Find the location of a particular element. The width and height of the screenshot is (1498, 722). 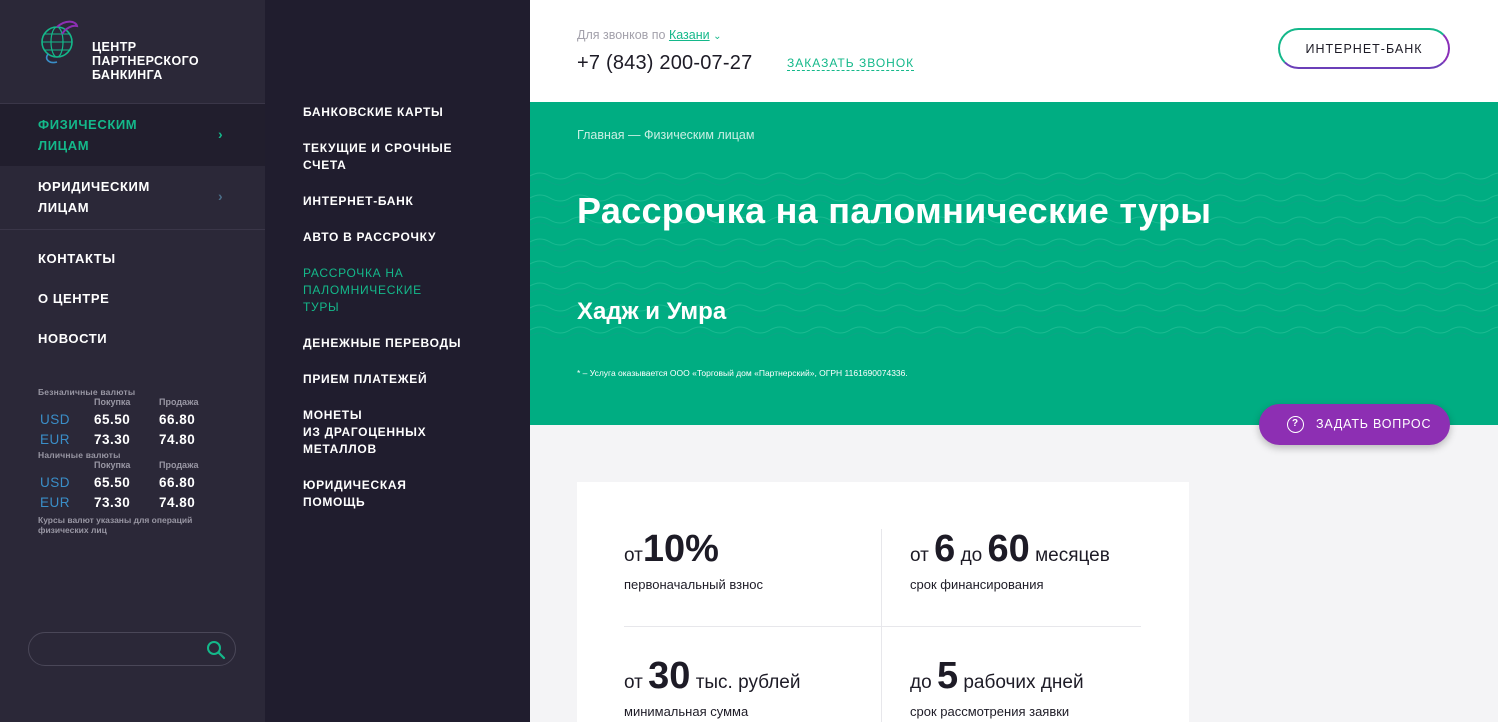

chevron-down-icon: ⌄ is located at coordinates (717, 36).